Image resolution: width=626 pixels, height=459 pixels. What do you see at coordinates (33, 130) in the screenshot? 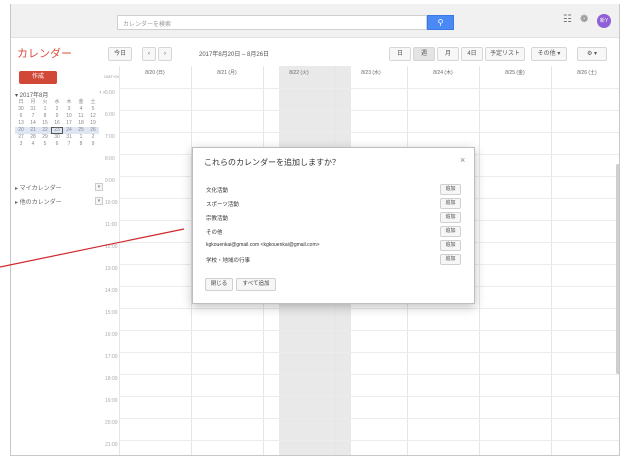
I see `mini-calendar-day: 21` at bounding box center [33, 130].